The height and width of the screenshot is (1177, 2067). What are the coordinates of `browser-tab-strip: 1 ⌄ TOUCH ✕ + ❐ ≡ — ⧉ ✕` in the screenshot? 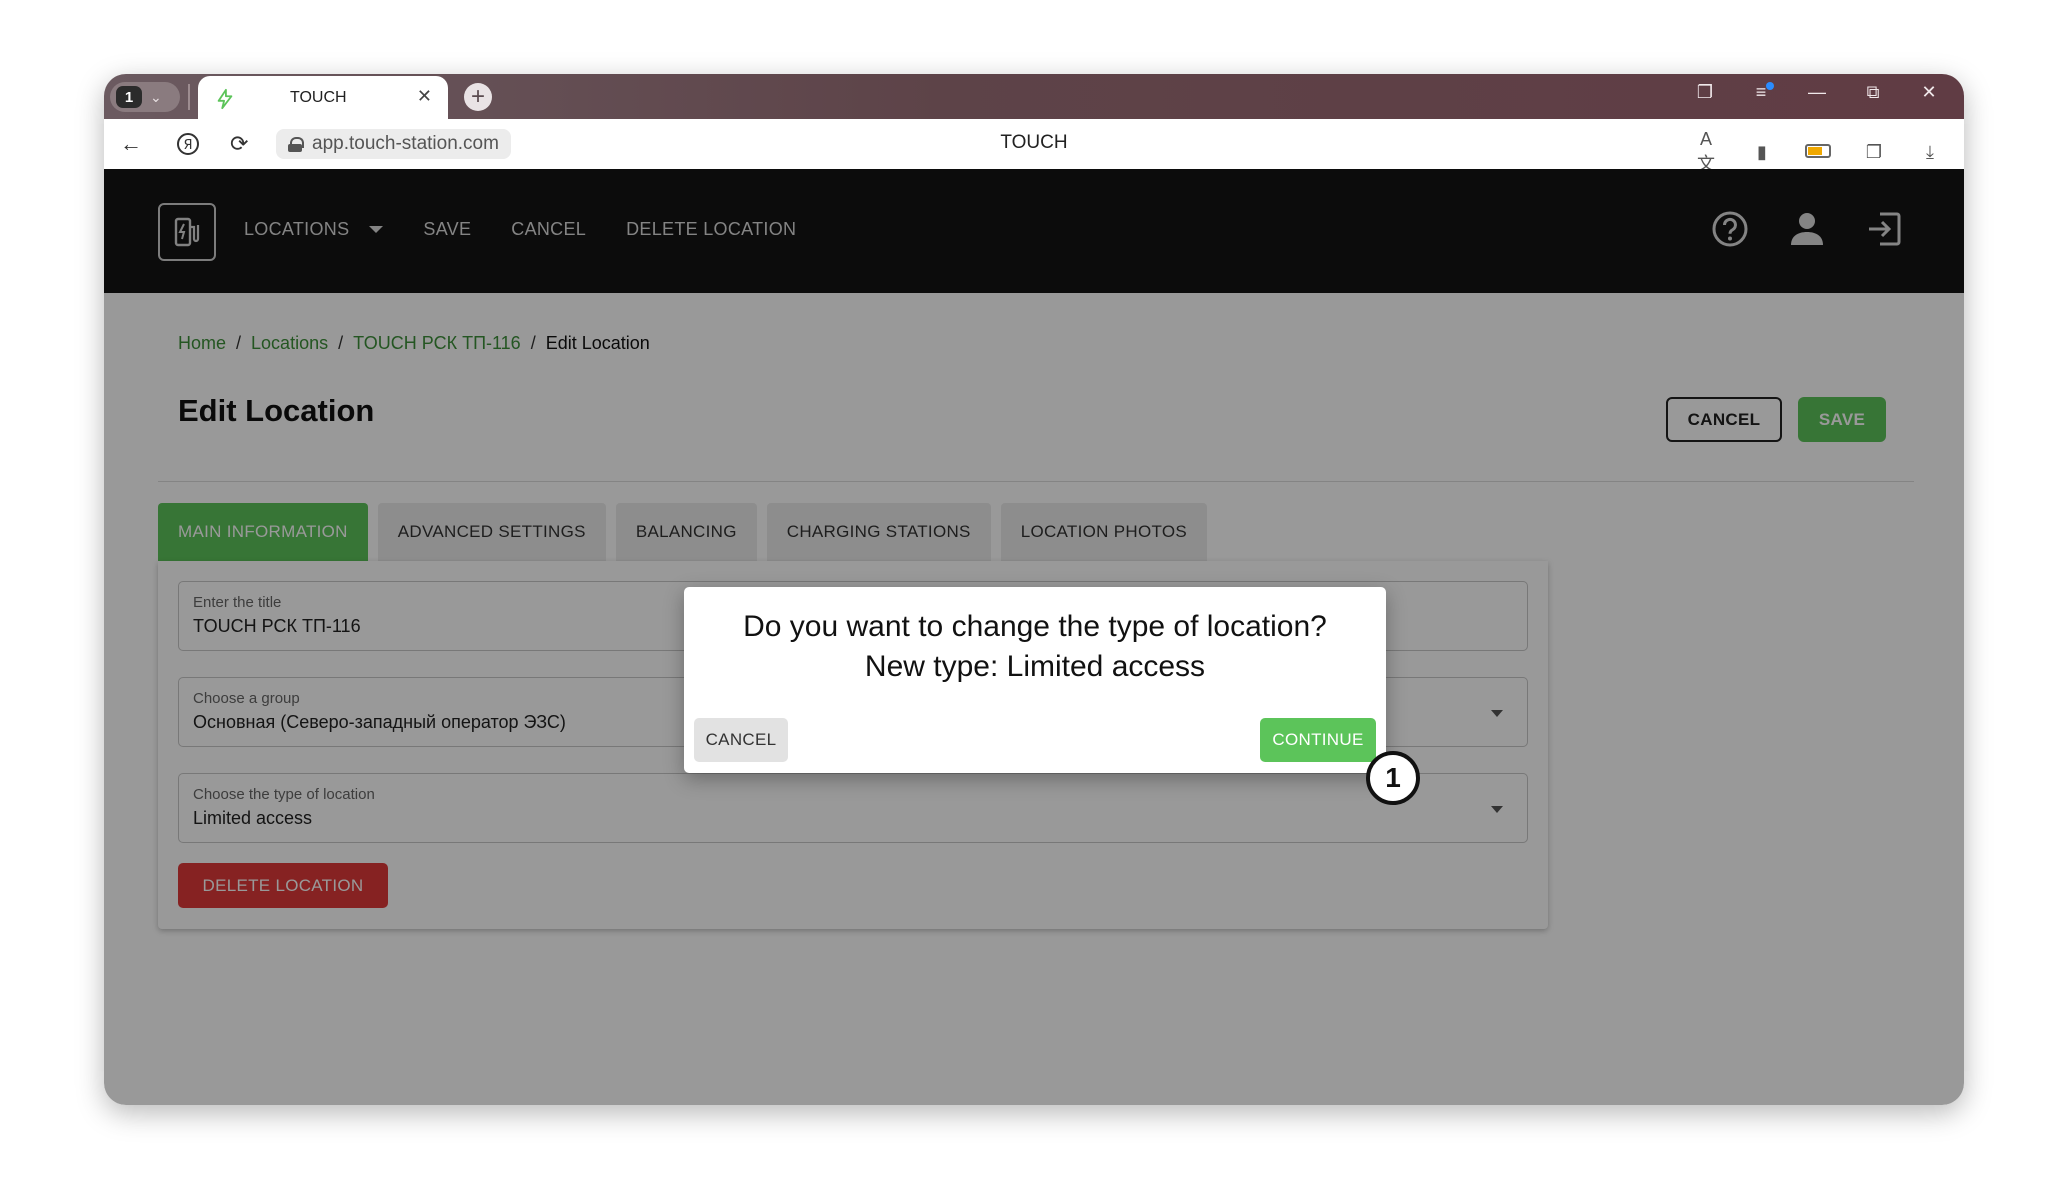 It's located at (1034, 96).